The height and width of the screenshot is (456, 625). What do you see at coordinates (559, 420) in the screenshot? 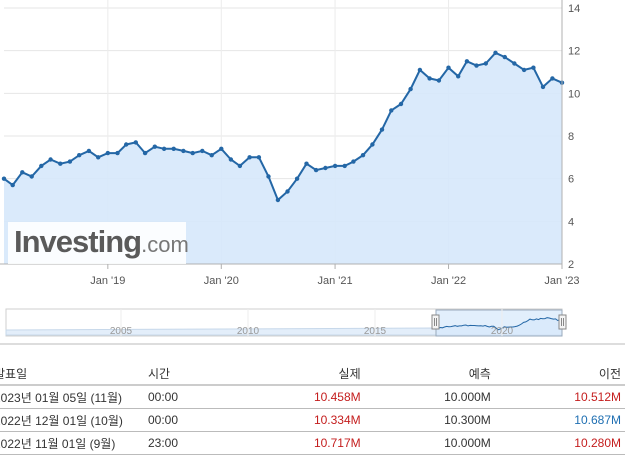
I see `row-previous: 10.687M` at bounding box center [559, 420].